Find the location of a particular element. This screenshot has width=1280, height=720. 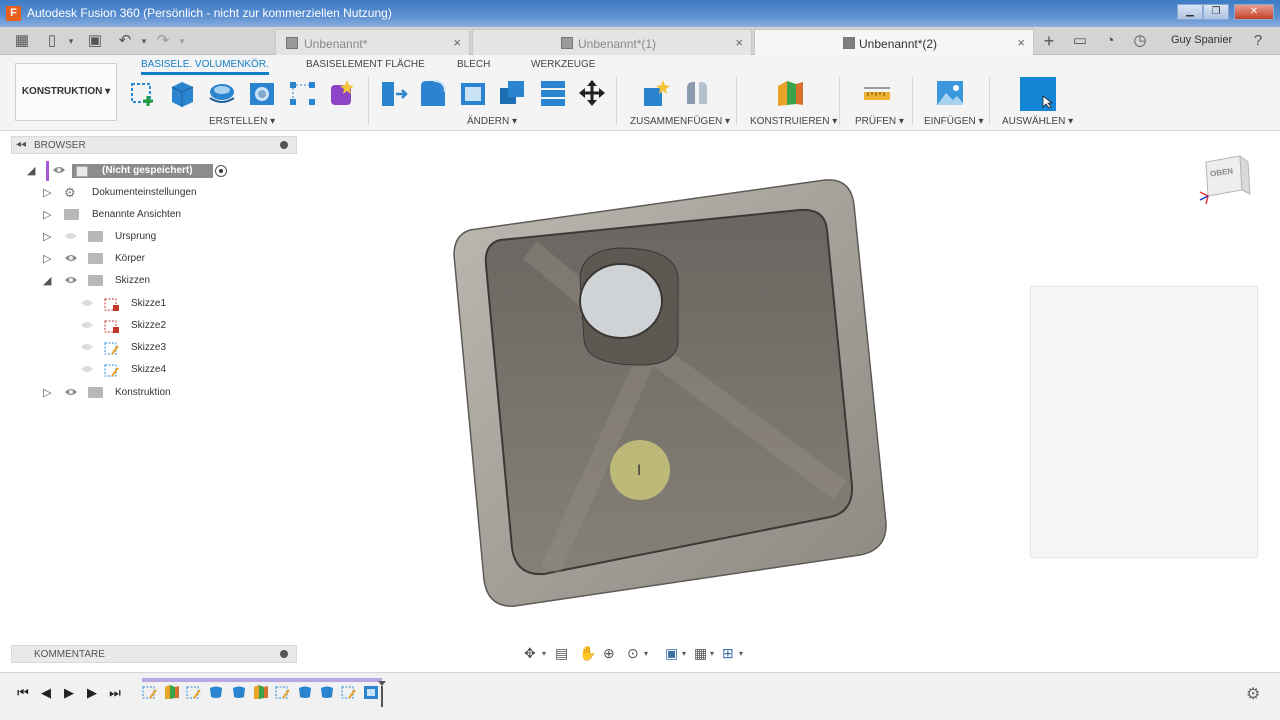

redo-icon: ↷ is located at coordinates (163, 41).